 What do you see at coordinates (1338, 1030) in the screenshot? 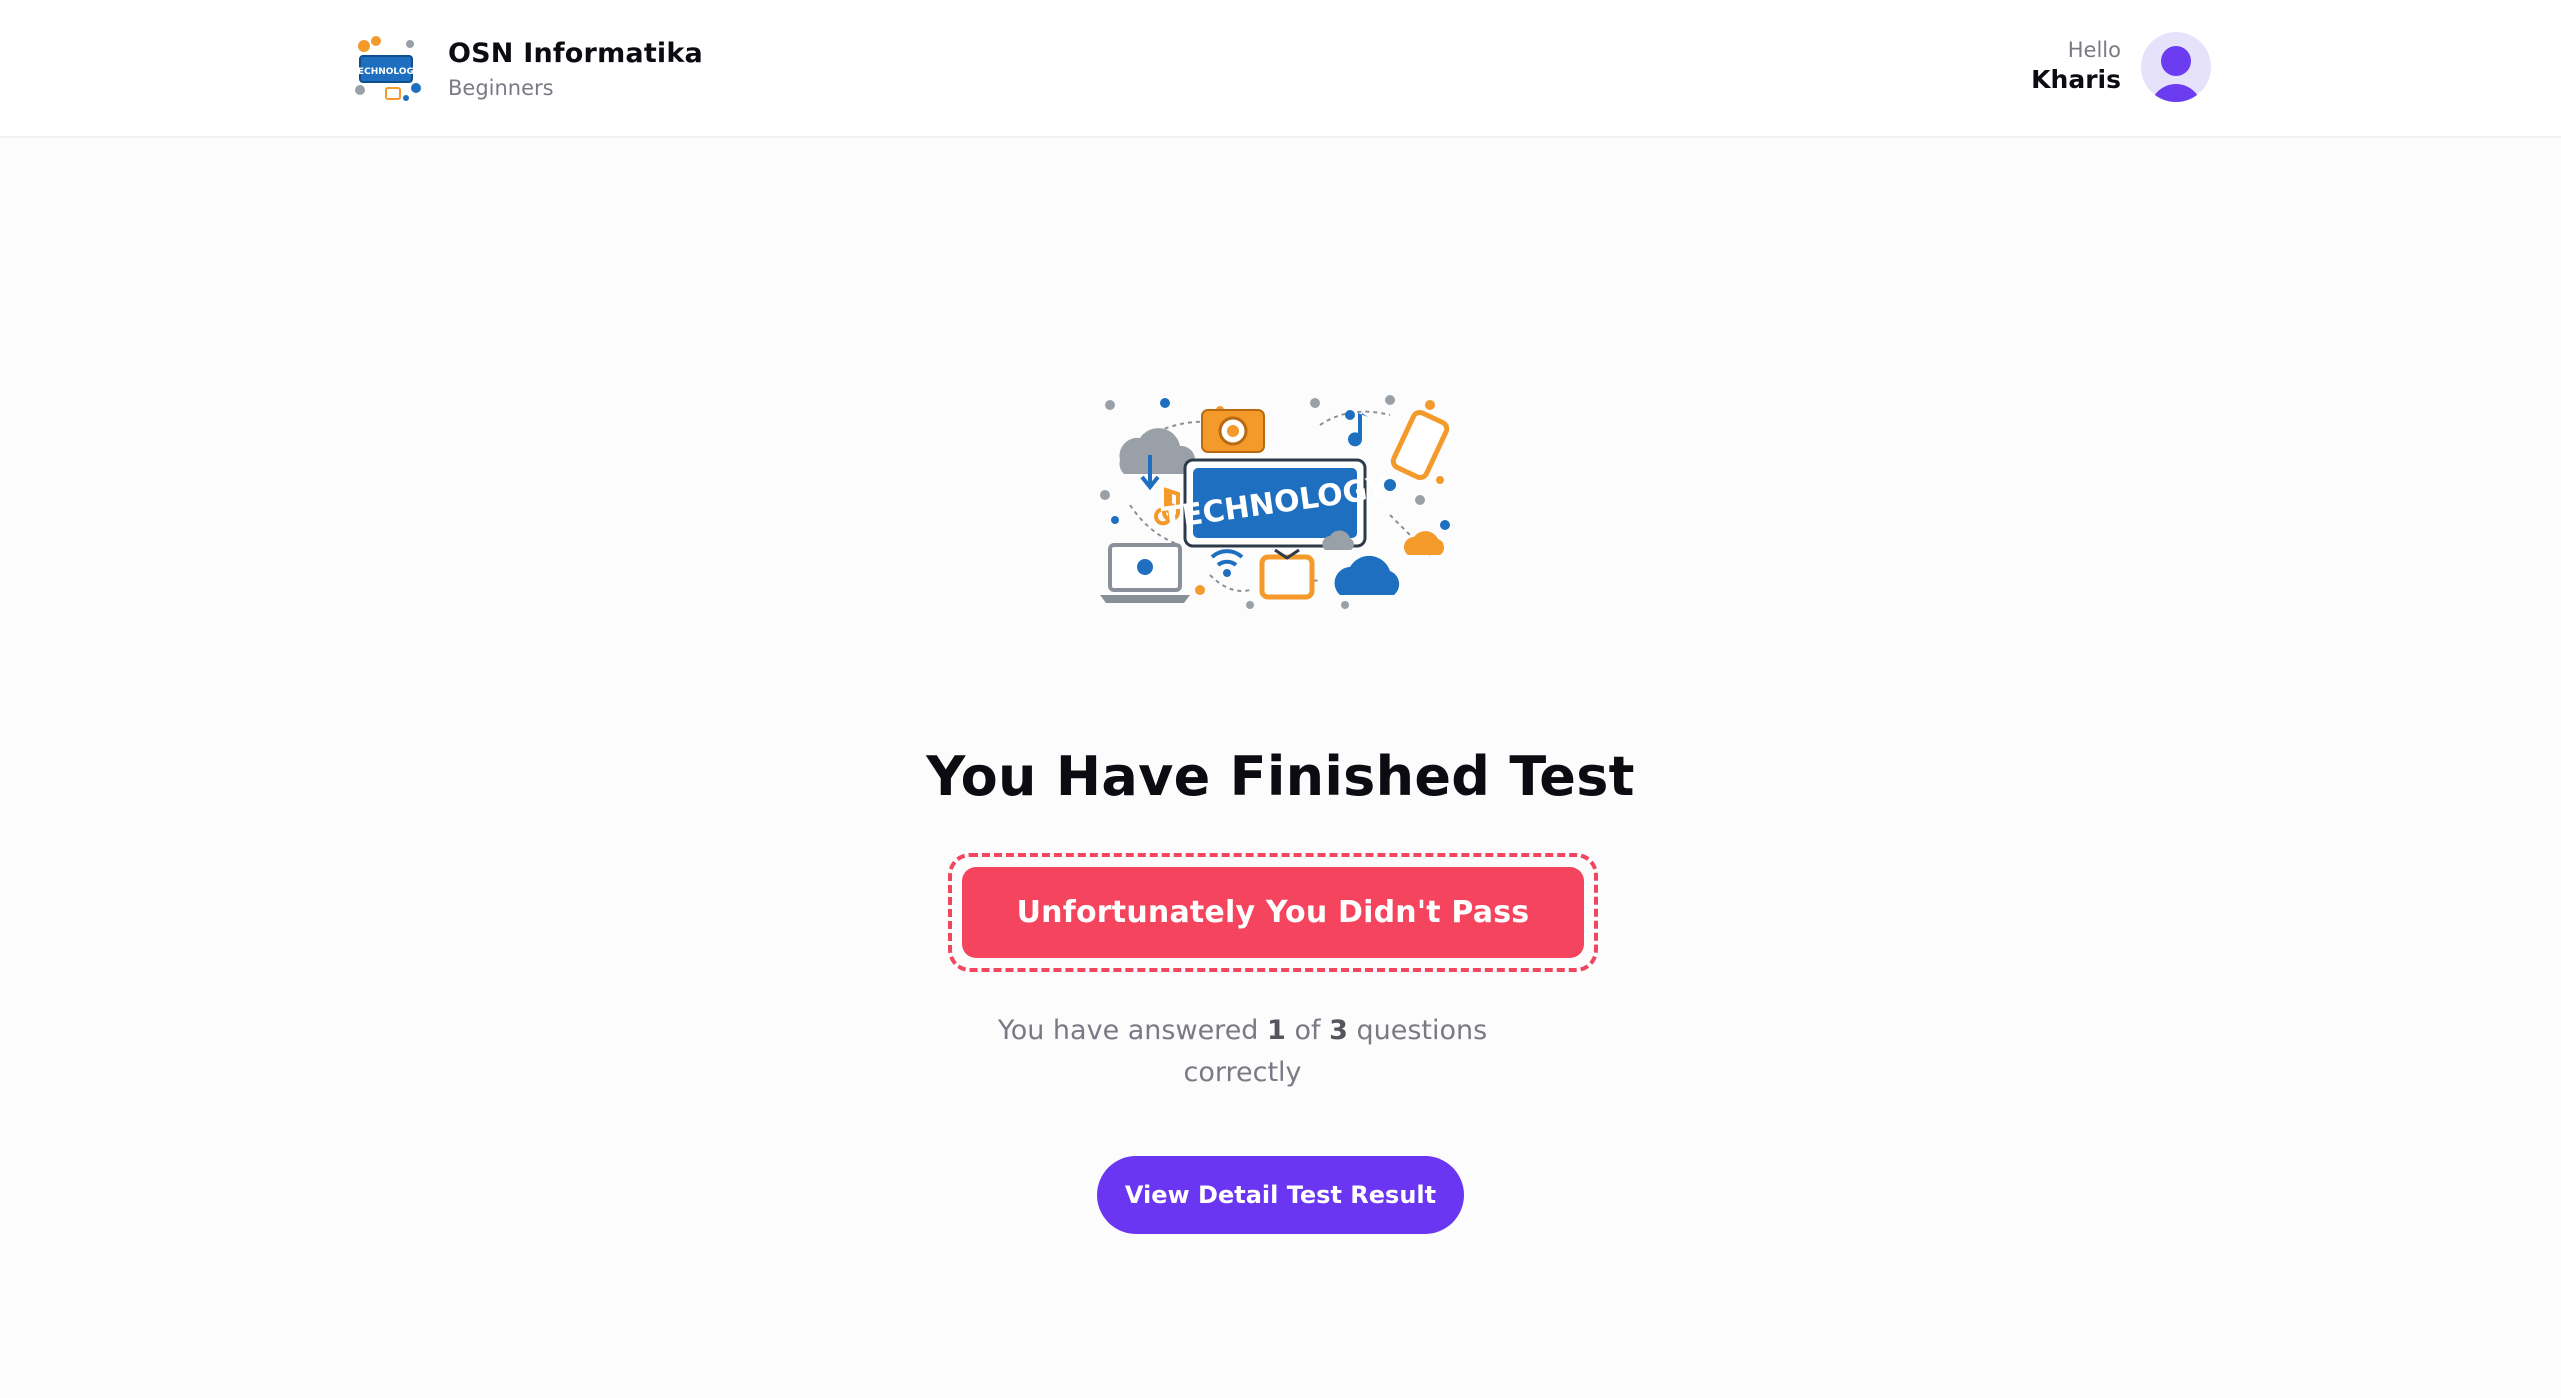
I see `total-count: 3` at bounding box center [1338, 1030].